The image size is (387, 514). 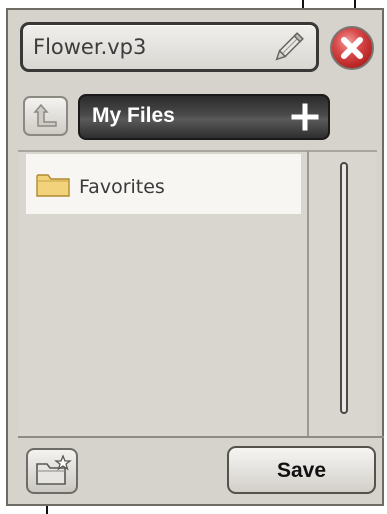 I want to click on folder-up-button, so click(x=45, y=116).